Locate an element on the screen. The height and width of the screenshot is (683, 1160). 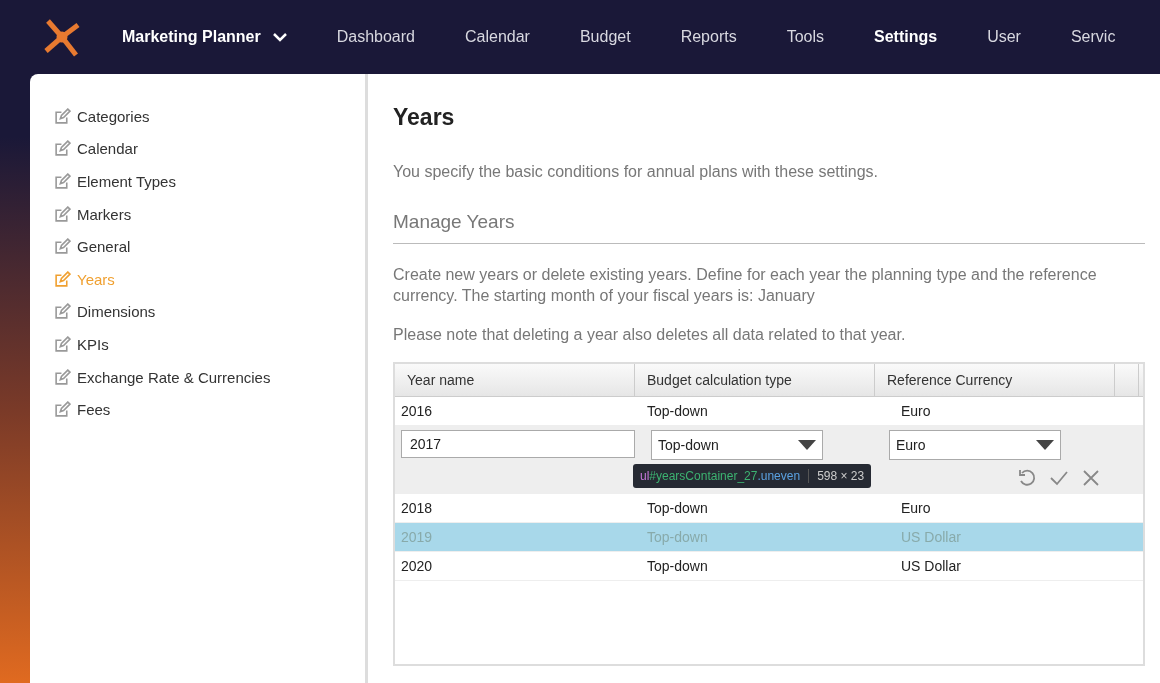
undo-icon is located at coordinates (1027, 478).